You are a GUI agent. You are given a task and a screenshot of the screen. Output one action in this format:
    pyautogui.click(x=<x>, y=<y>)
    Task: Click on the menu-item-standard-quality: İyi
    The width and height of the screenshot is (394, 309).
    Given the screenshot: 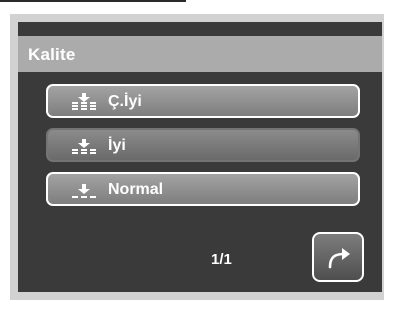 What is the action you would take?
    pyautogui.click(x=203, y=145)
    